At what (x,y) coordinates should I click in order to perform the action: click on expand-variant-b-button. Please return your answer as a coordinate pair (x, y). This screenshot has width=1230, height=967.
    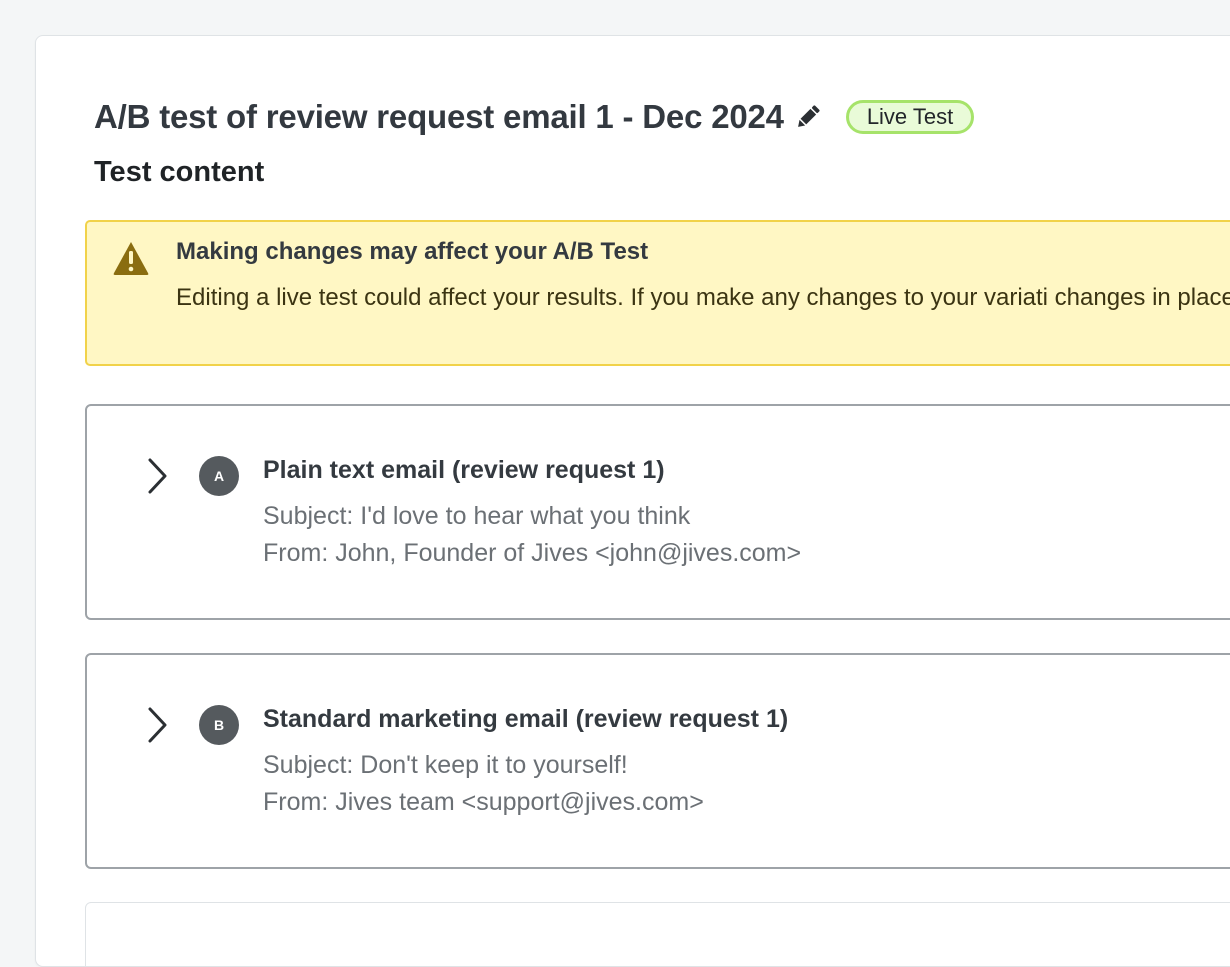
    Looking at the image, I should click on (157, 725).